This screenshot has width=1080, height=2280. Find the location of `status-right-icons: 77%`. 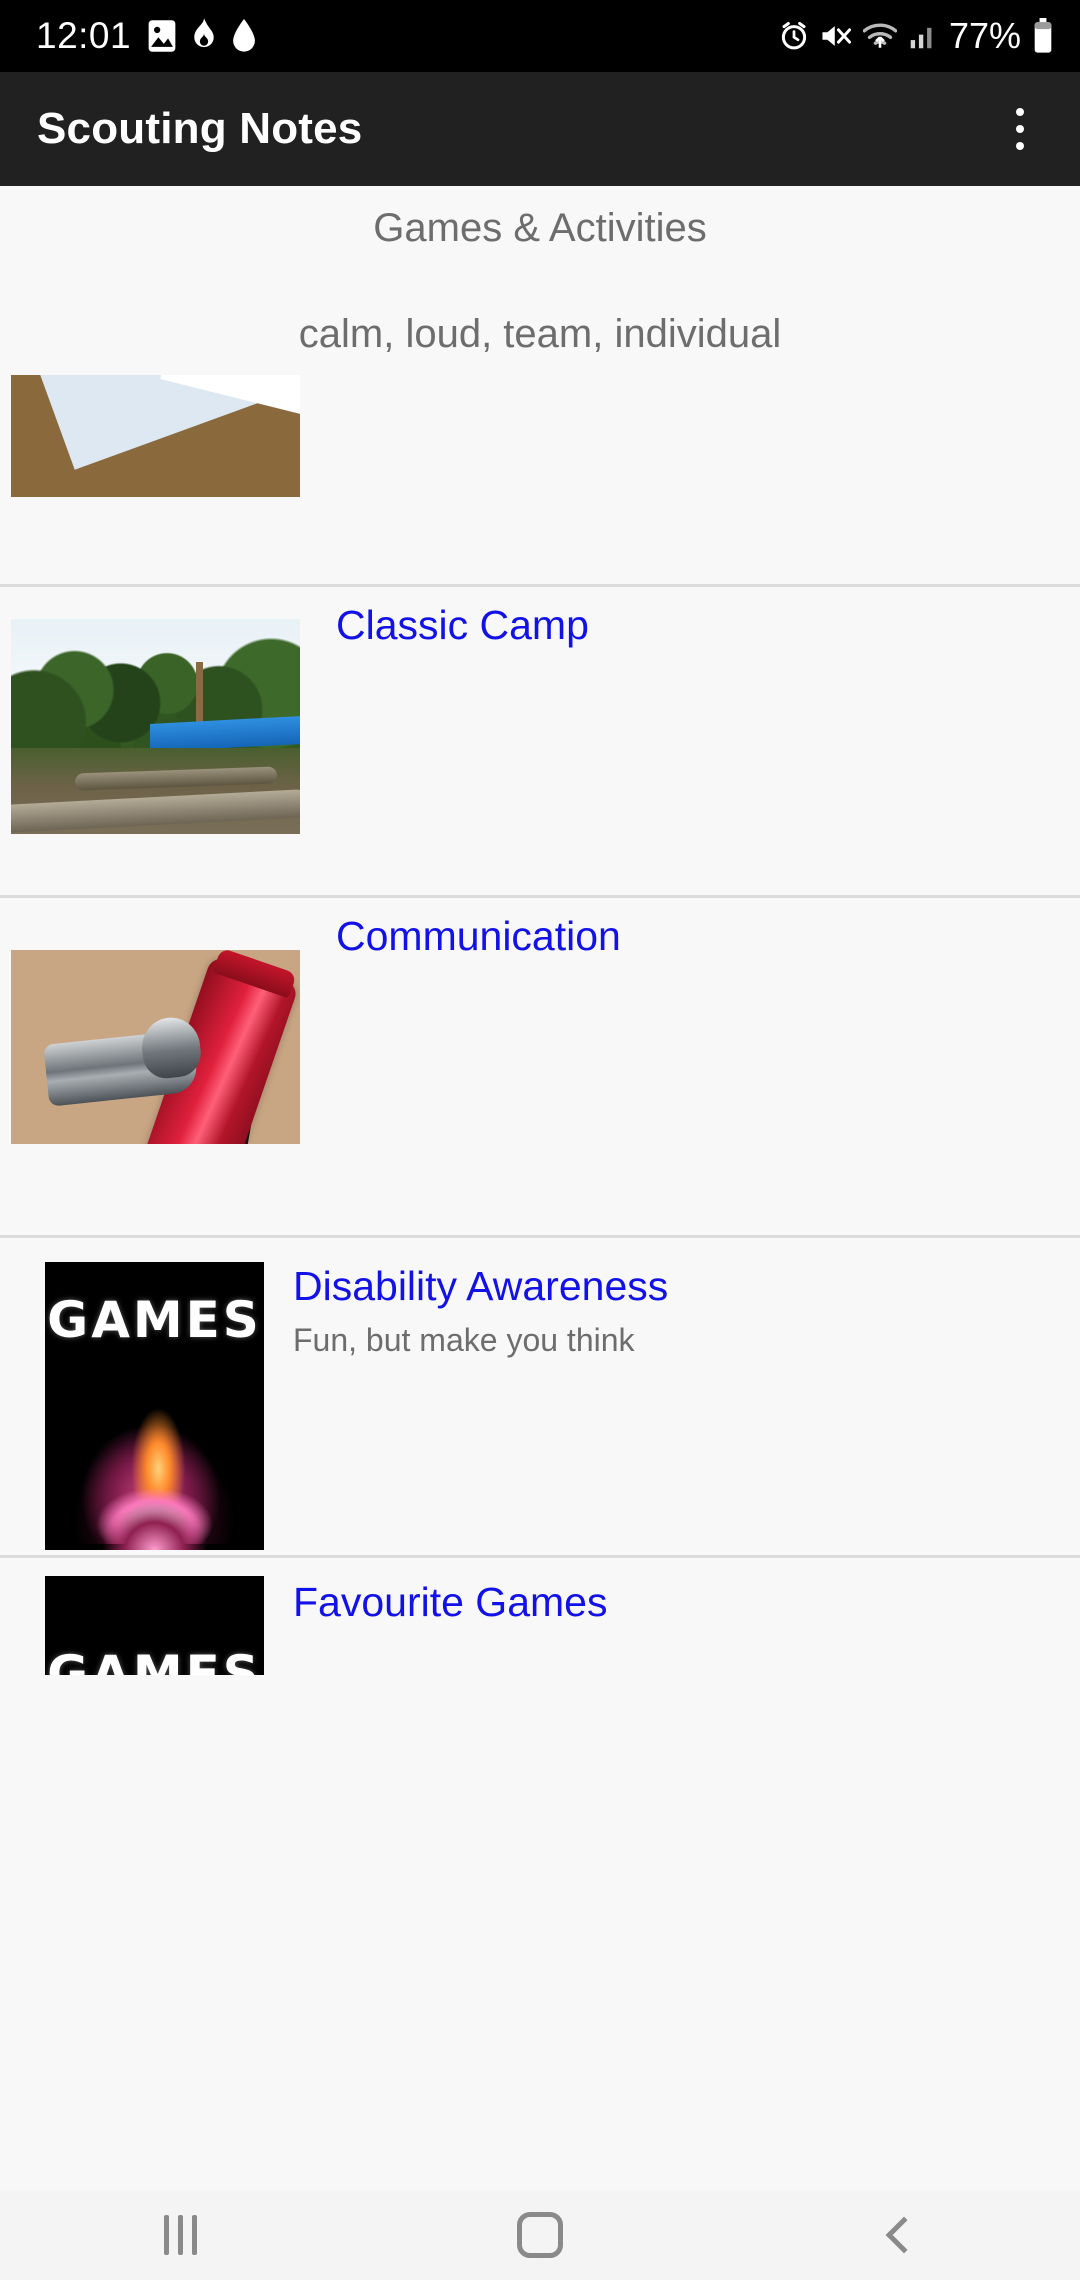

status-right-icons: 77% is located at coordinates (916, 36).